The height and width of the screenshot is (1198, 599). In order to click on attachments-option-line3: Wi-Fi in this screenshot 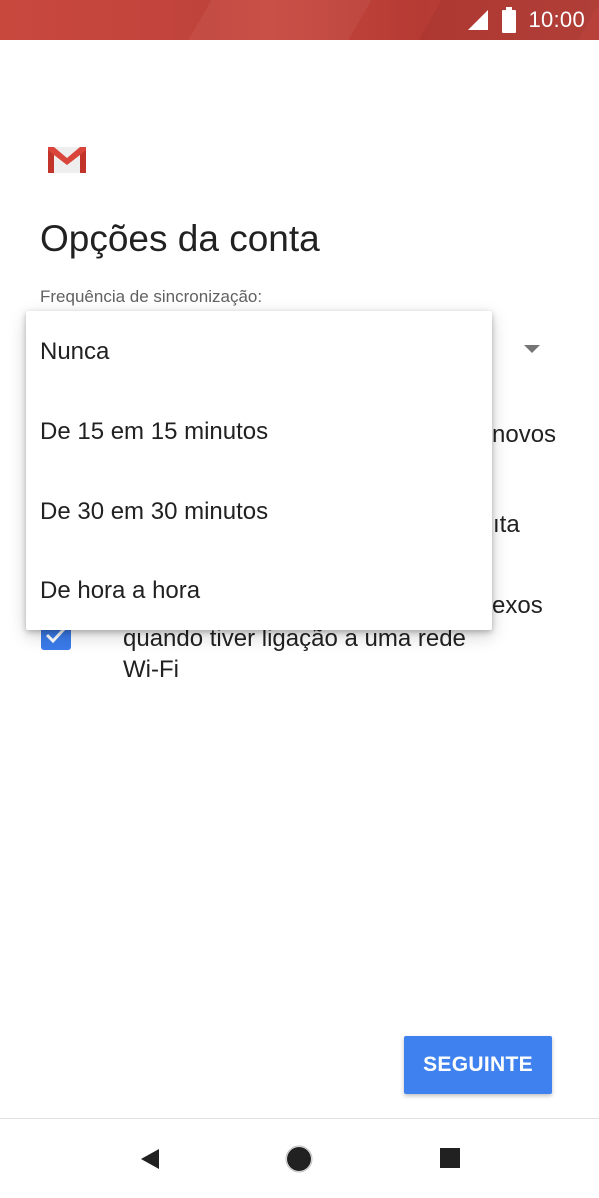, I will do `click(151, 669)`.